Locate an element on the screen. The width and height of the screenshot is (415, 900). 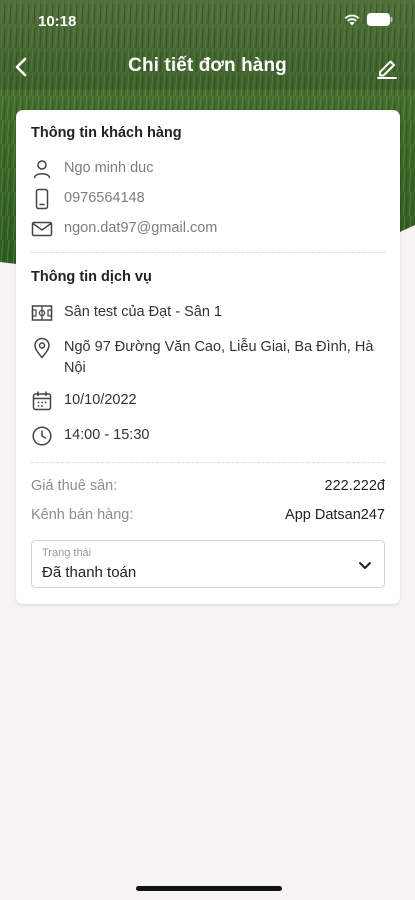
page-title: Chi tiết đơn hàng is located at coordinates (207, 65).